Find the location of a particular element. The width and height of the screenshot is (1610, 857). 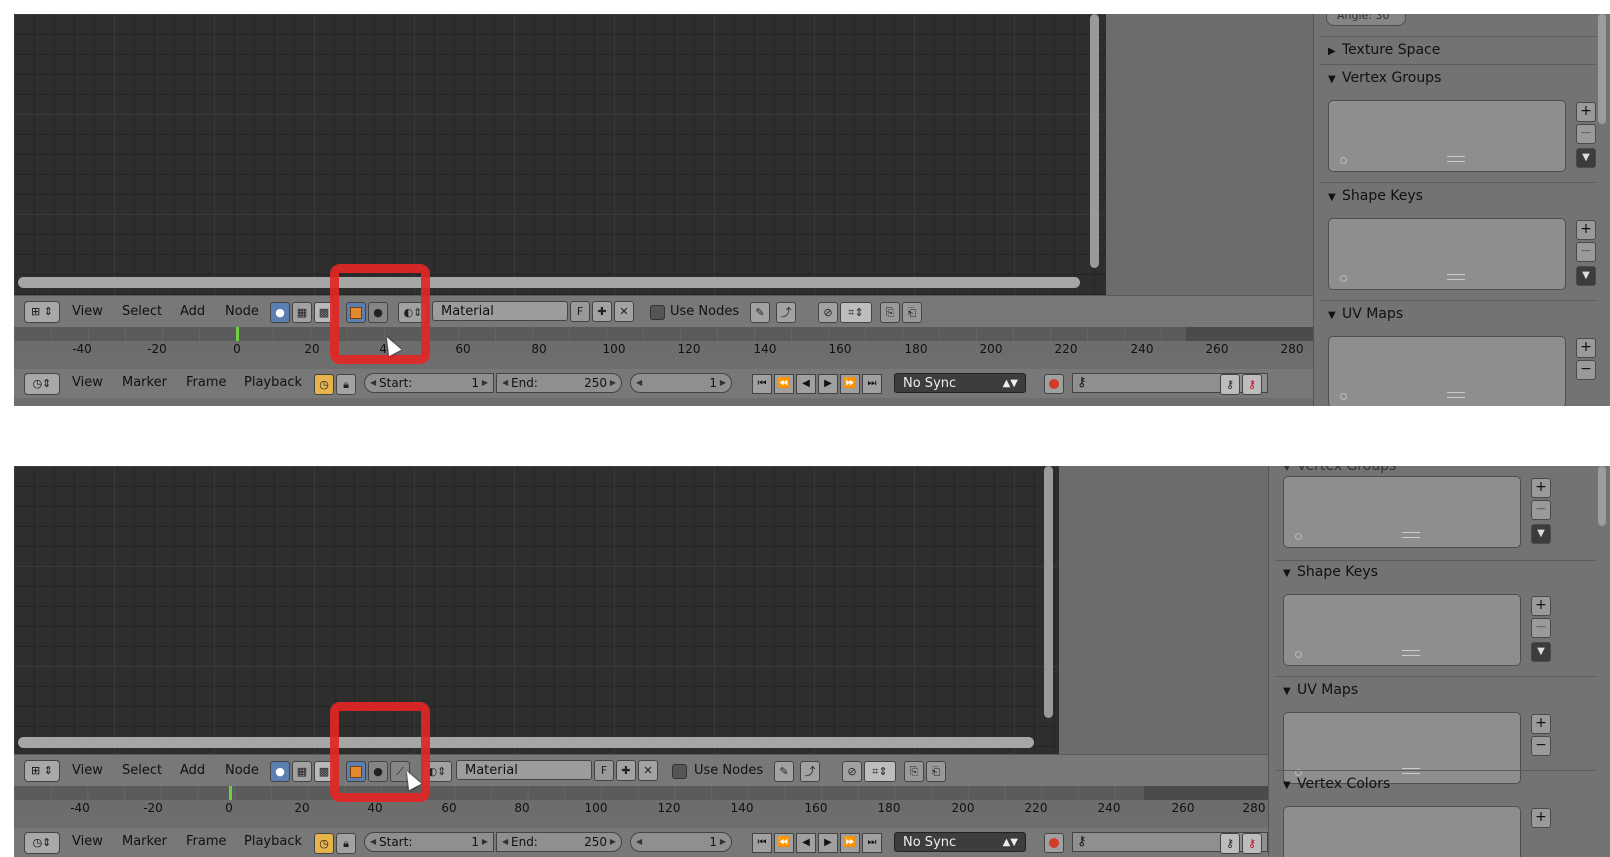

vertex-colors-list is located at coordinates (1402, 831).